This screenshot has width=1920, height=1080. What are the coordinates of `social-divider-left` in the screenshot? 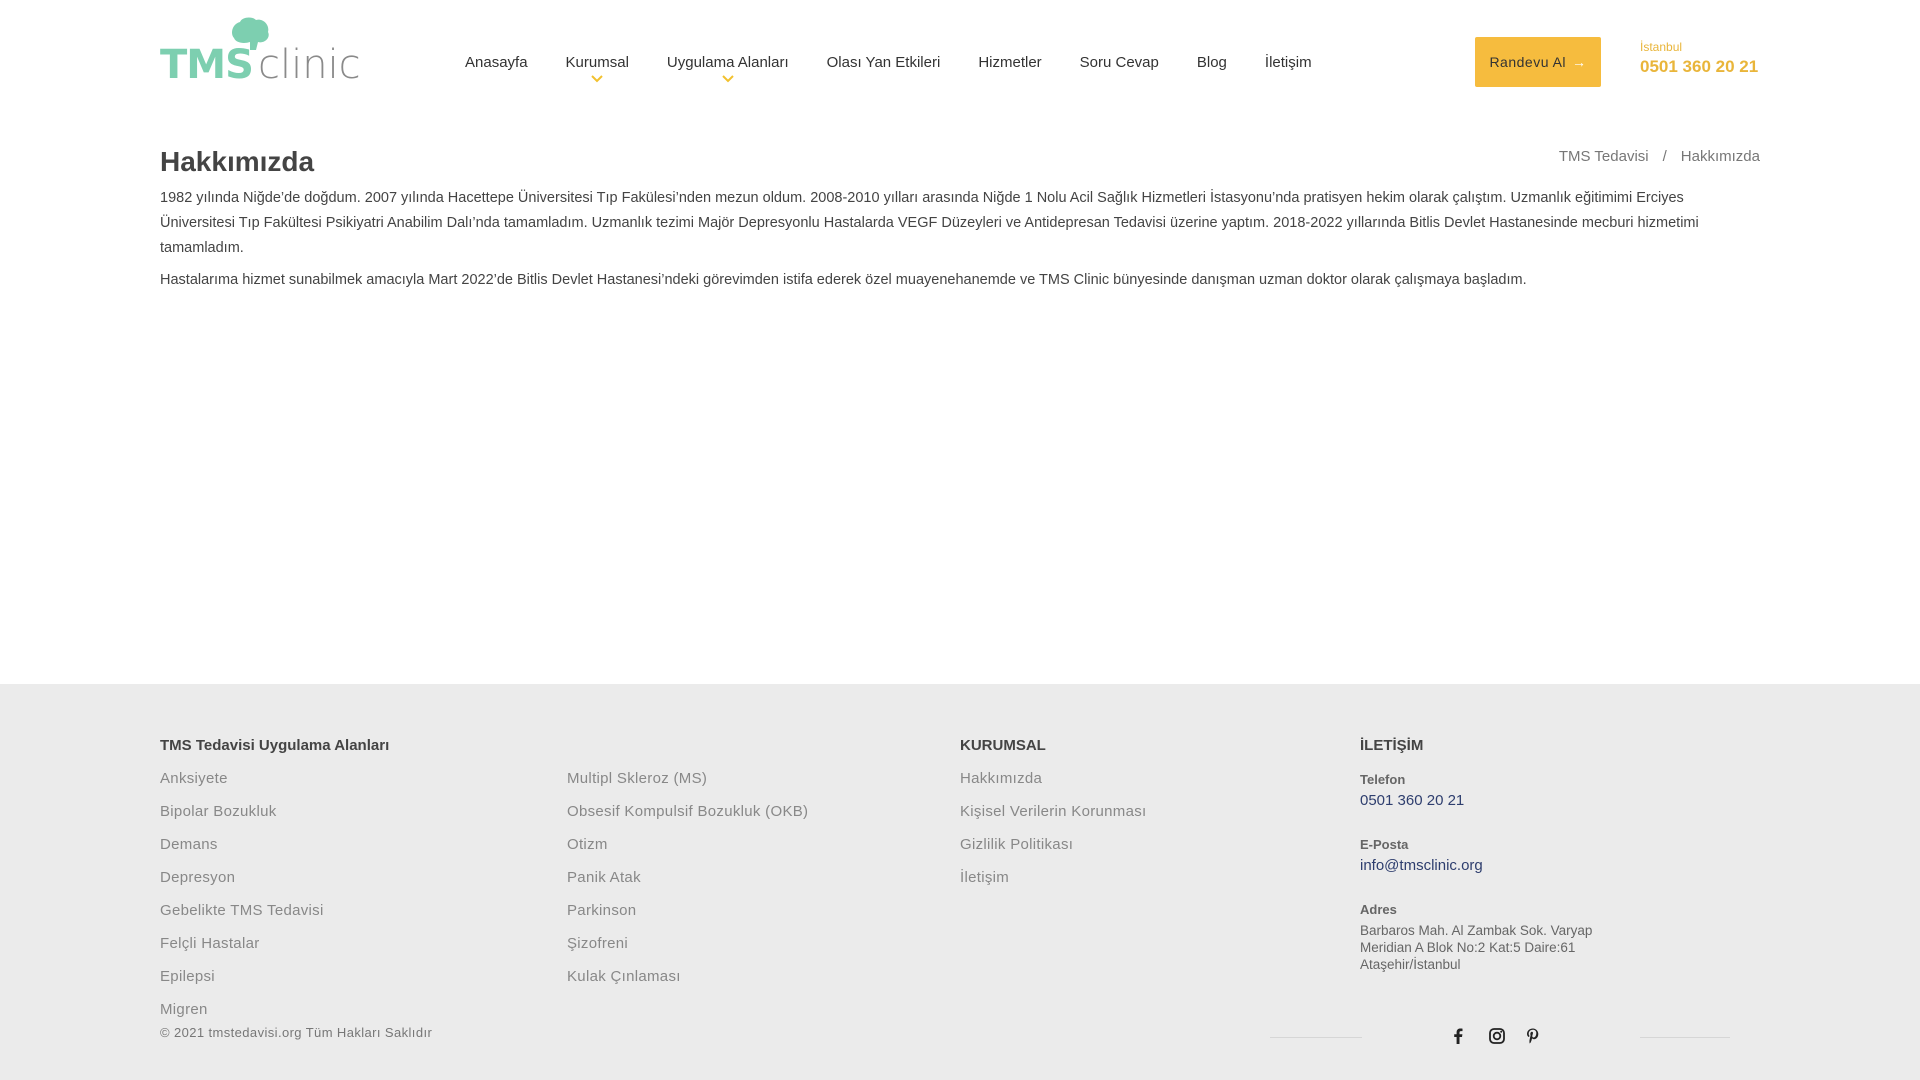 It's located at (1316, 1037).